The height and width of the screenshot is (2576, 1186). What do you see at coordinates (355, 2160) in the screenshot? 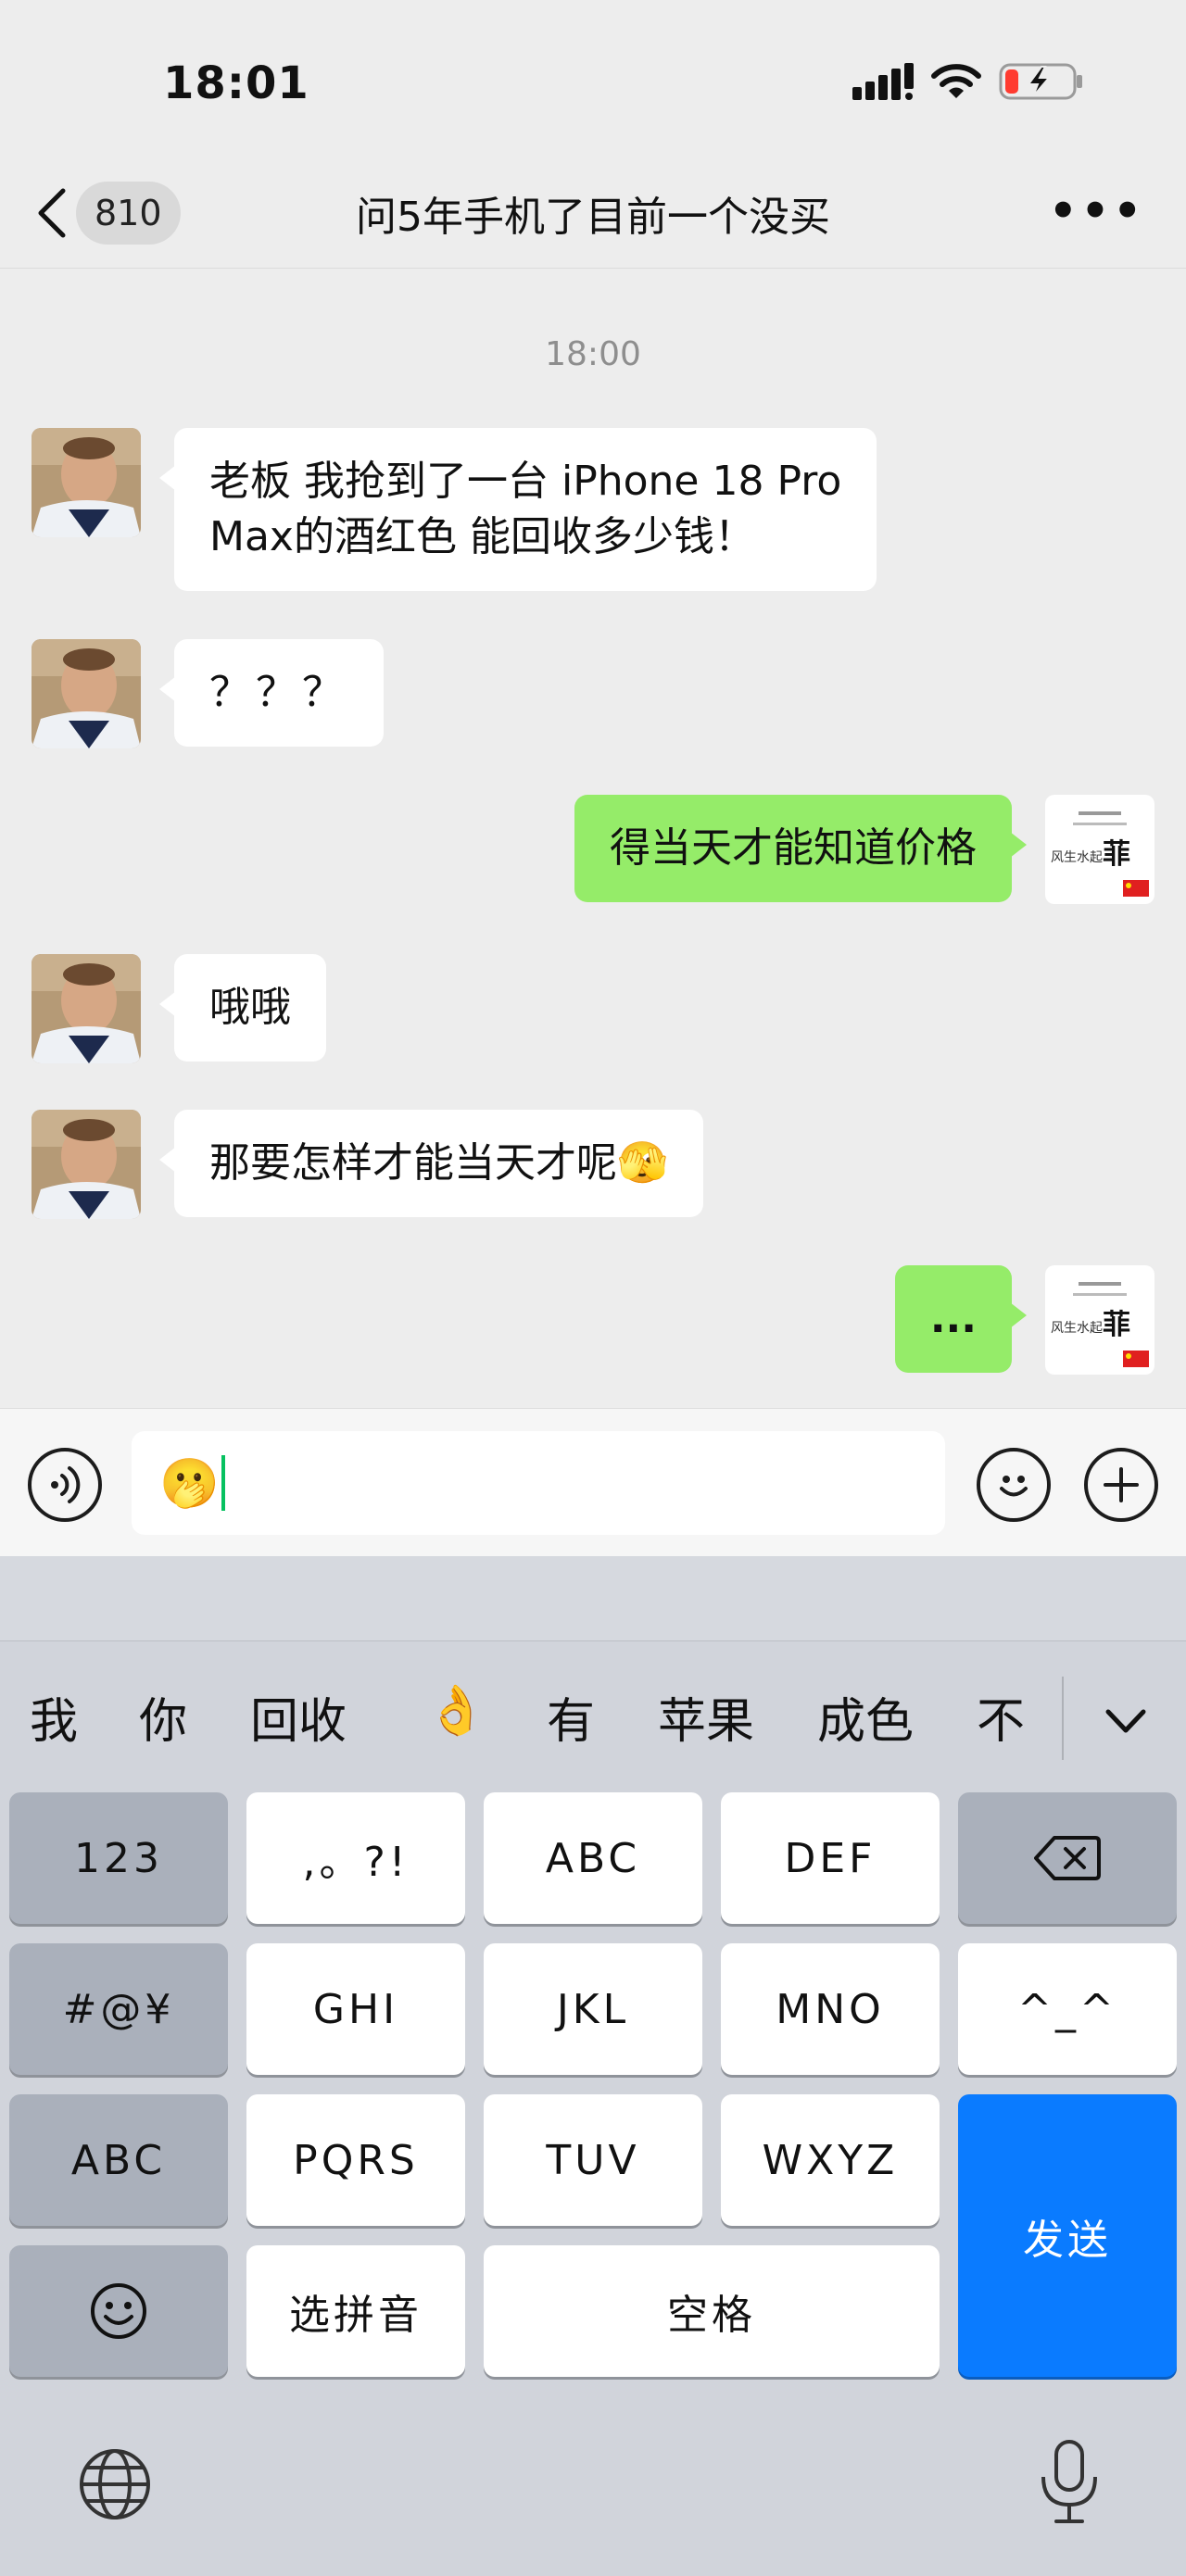
I see `key-pqrs: PQRS` at bounding box center [355, 2160].